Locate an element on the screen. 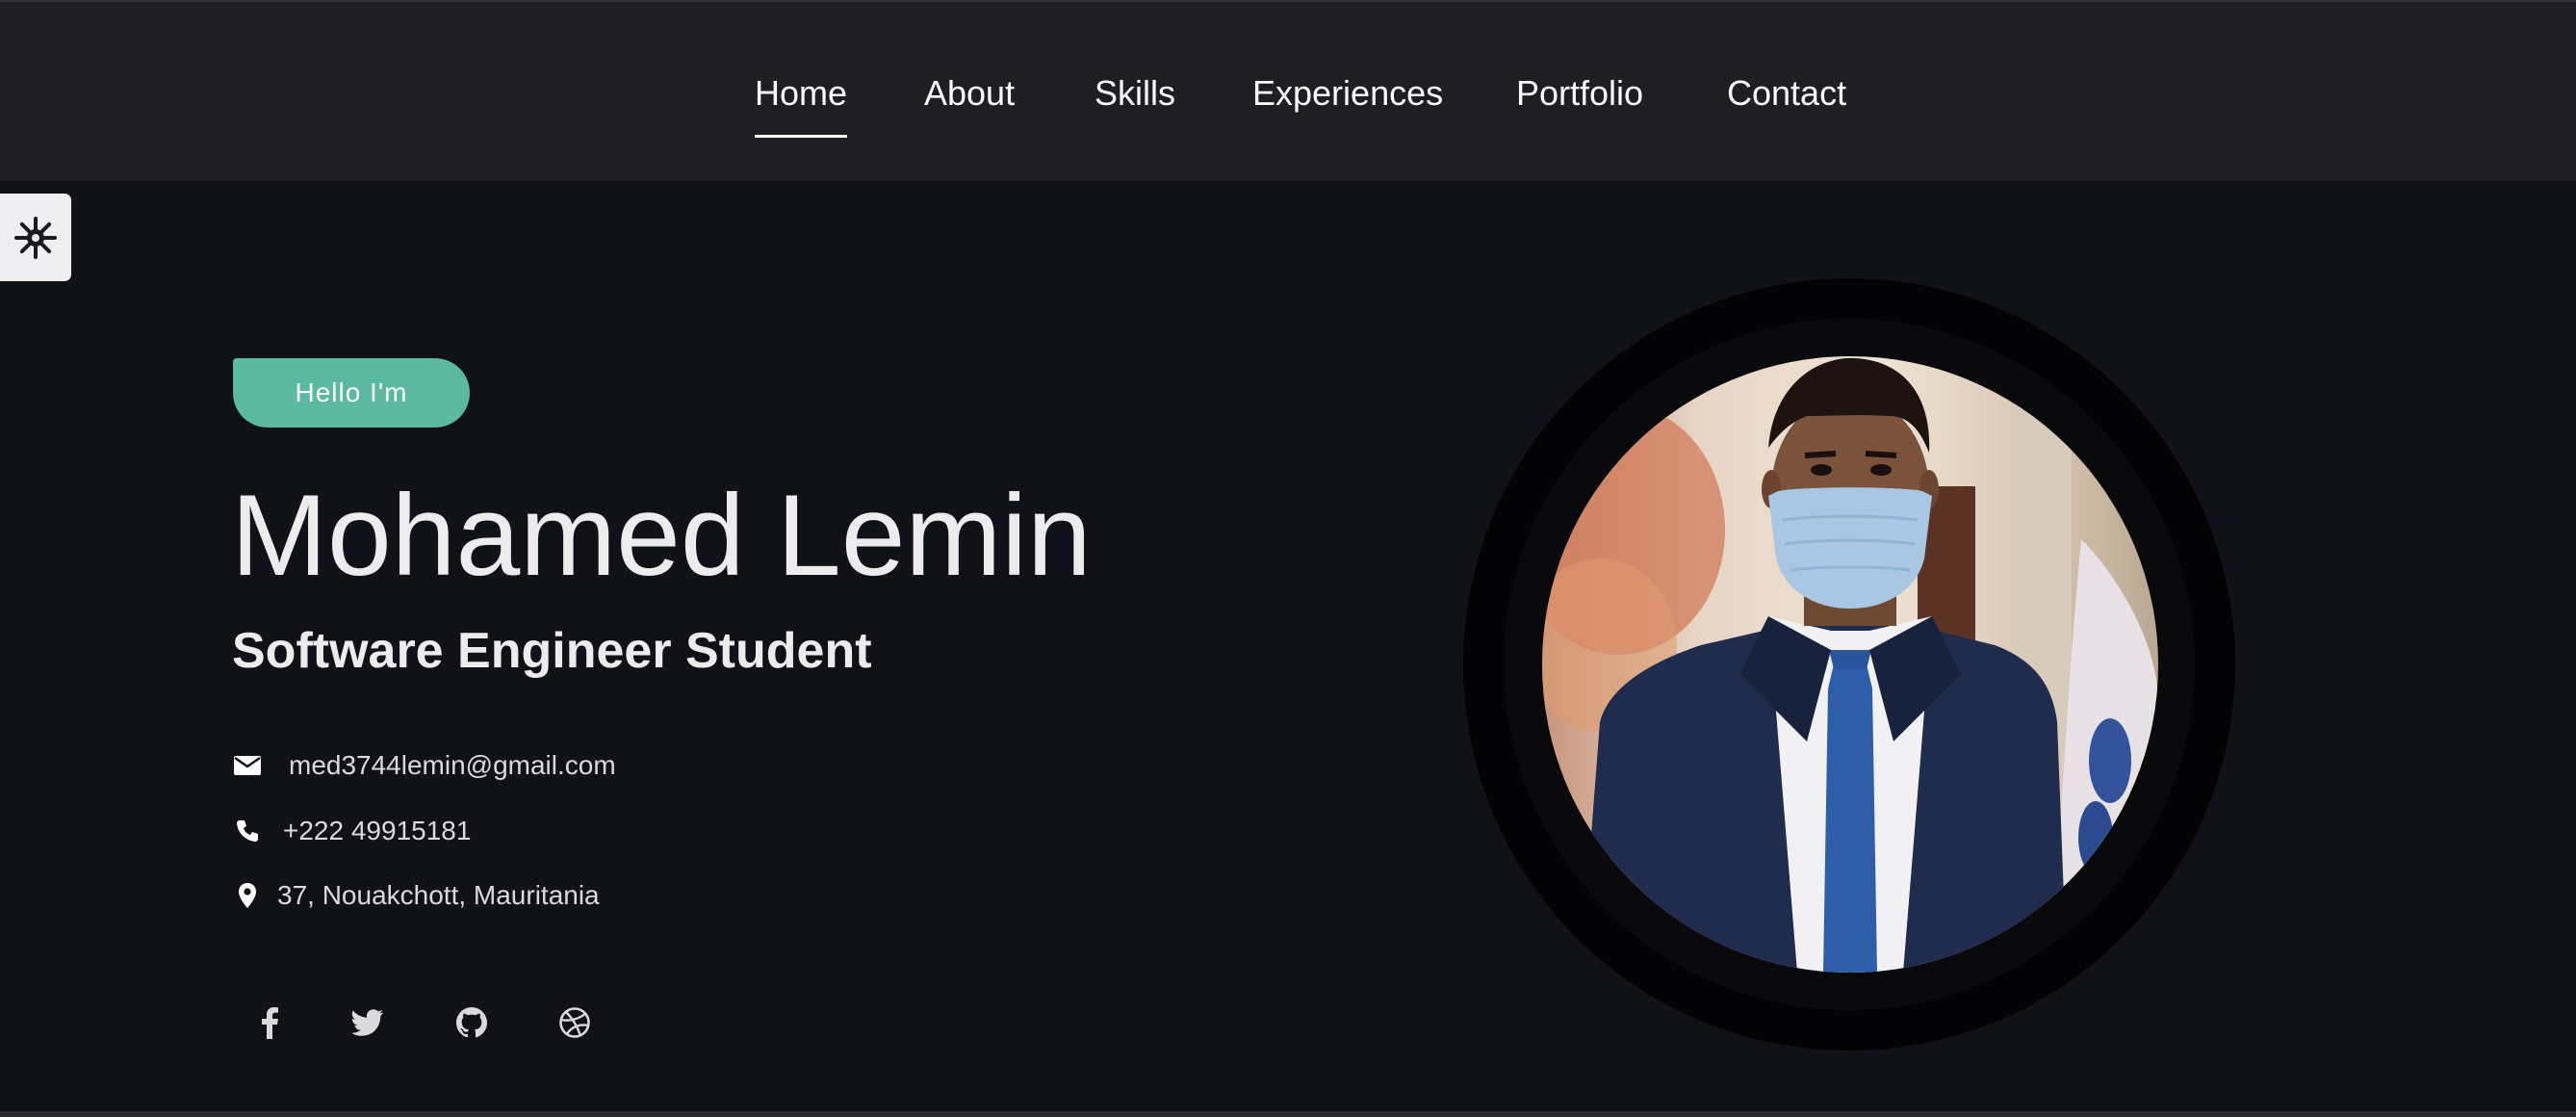 This screenshot has height=1117, width=2576. nav-item-about: About is located at coordinates (970, 94).